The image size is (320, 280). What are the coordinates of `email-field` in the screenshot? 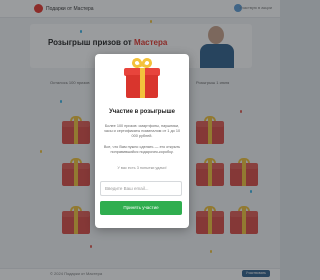 It's located at (141, 188).